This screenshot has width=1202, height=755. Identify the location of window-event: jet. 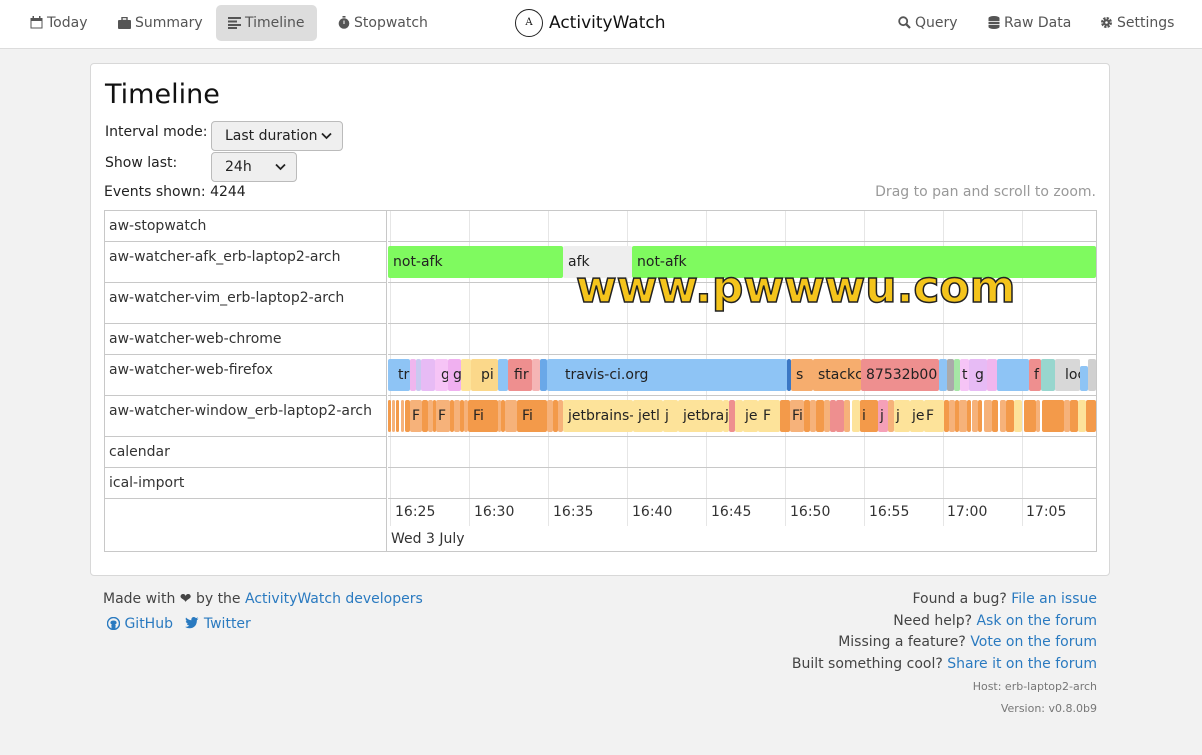
(750, 416).